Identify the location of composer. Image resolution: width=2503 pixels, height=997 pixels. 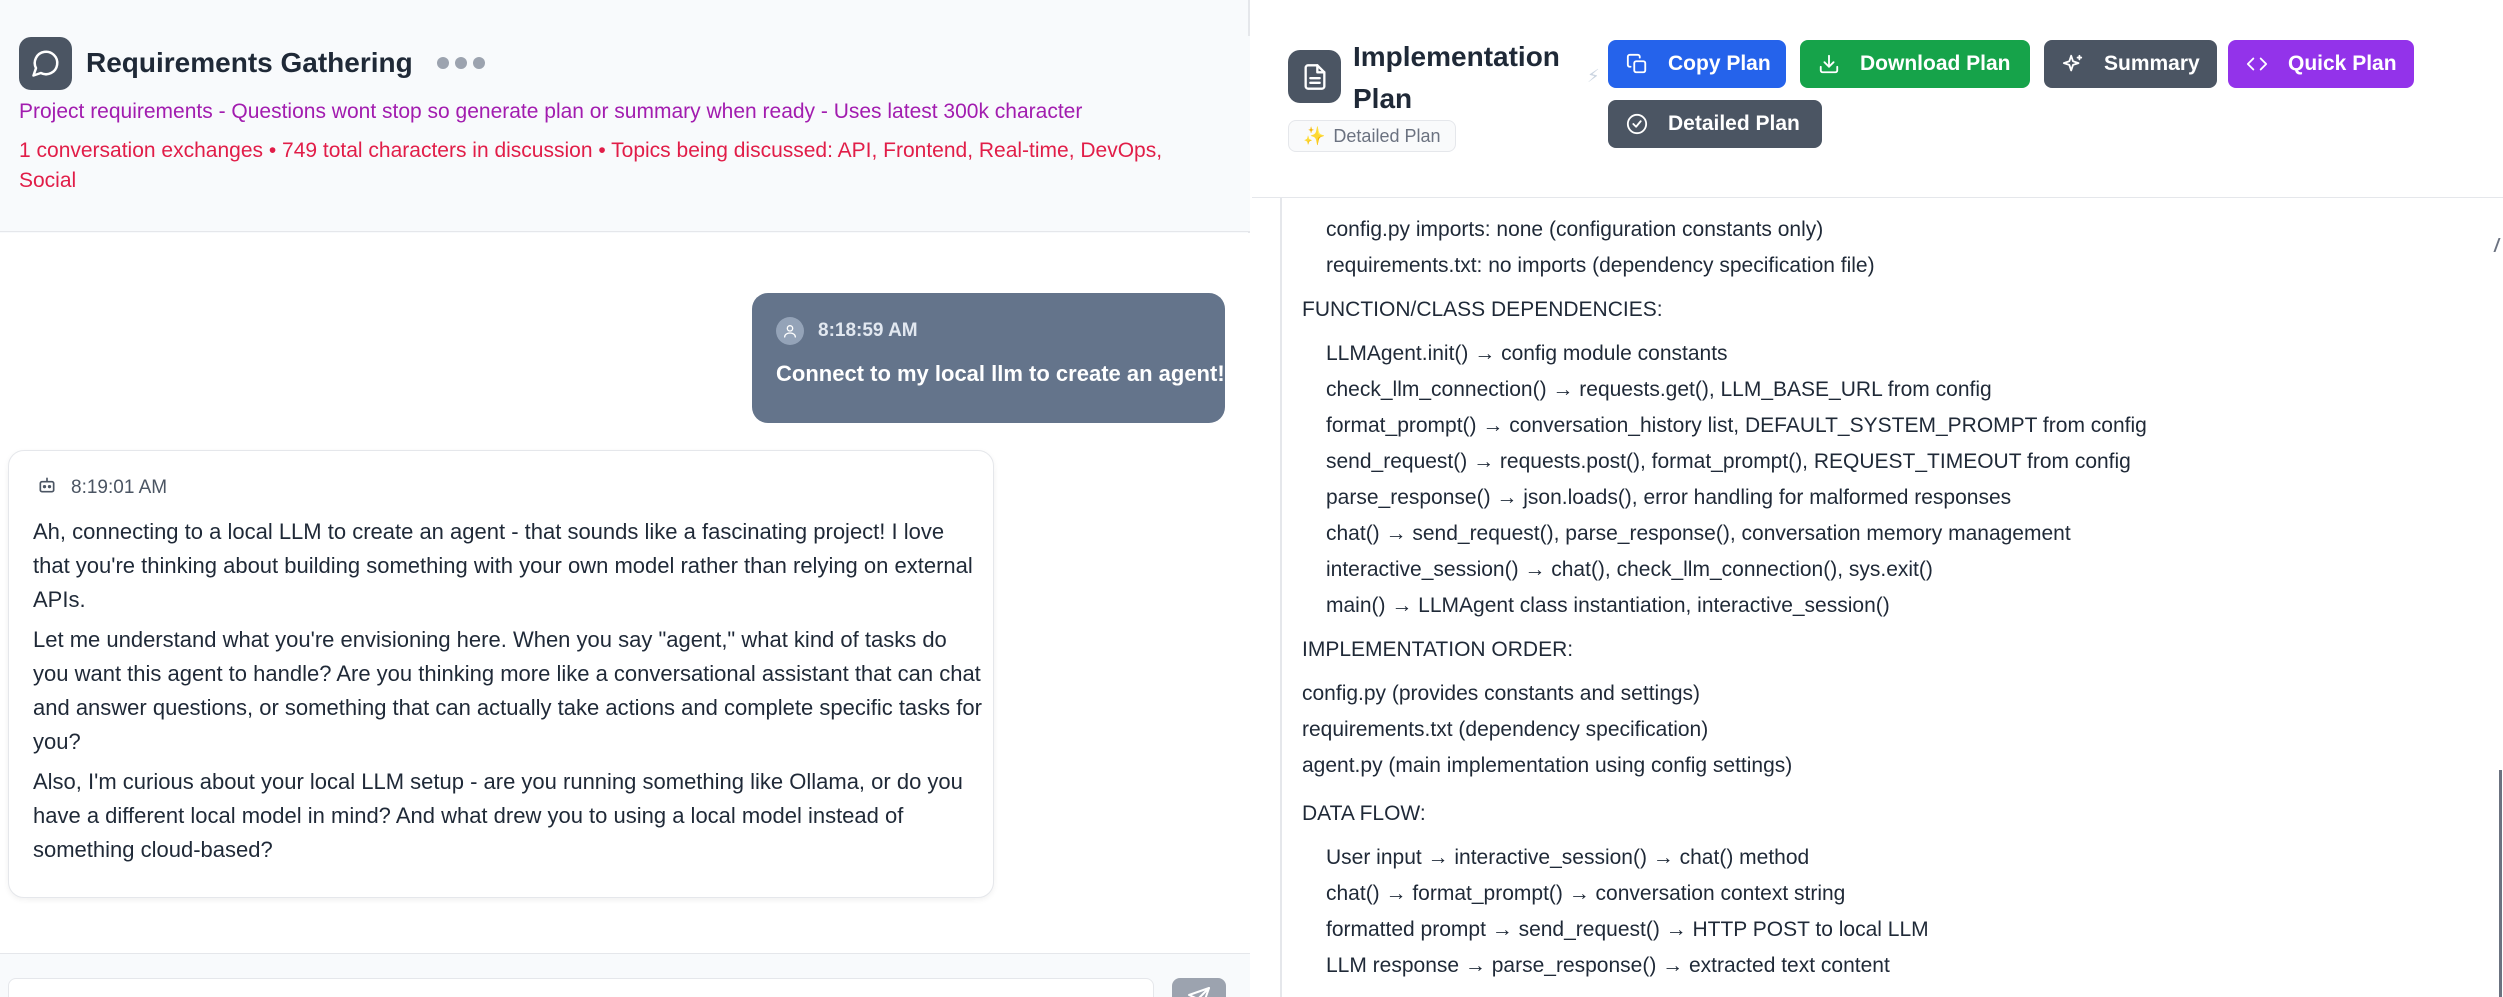
(625, 975).